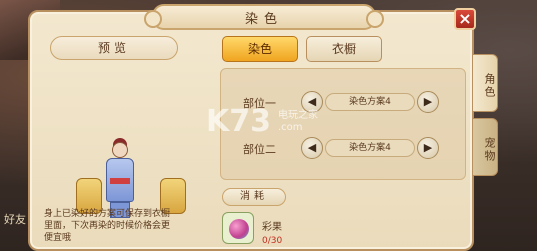  Describe the element at coordinates (370, 102) in the screenshot. I see `part1-scheme: 染色方案4` at that location.